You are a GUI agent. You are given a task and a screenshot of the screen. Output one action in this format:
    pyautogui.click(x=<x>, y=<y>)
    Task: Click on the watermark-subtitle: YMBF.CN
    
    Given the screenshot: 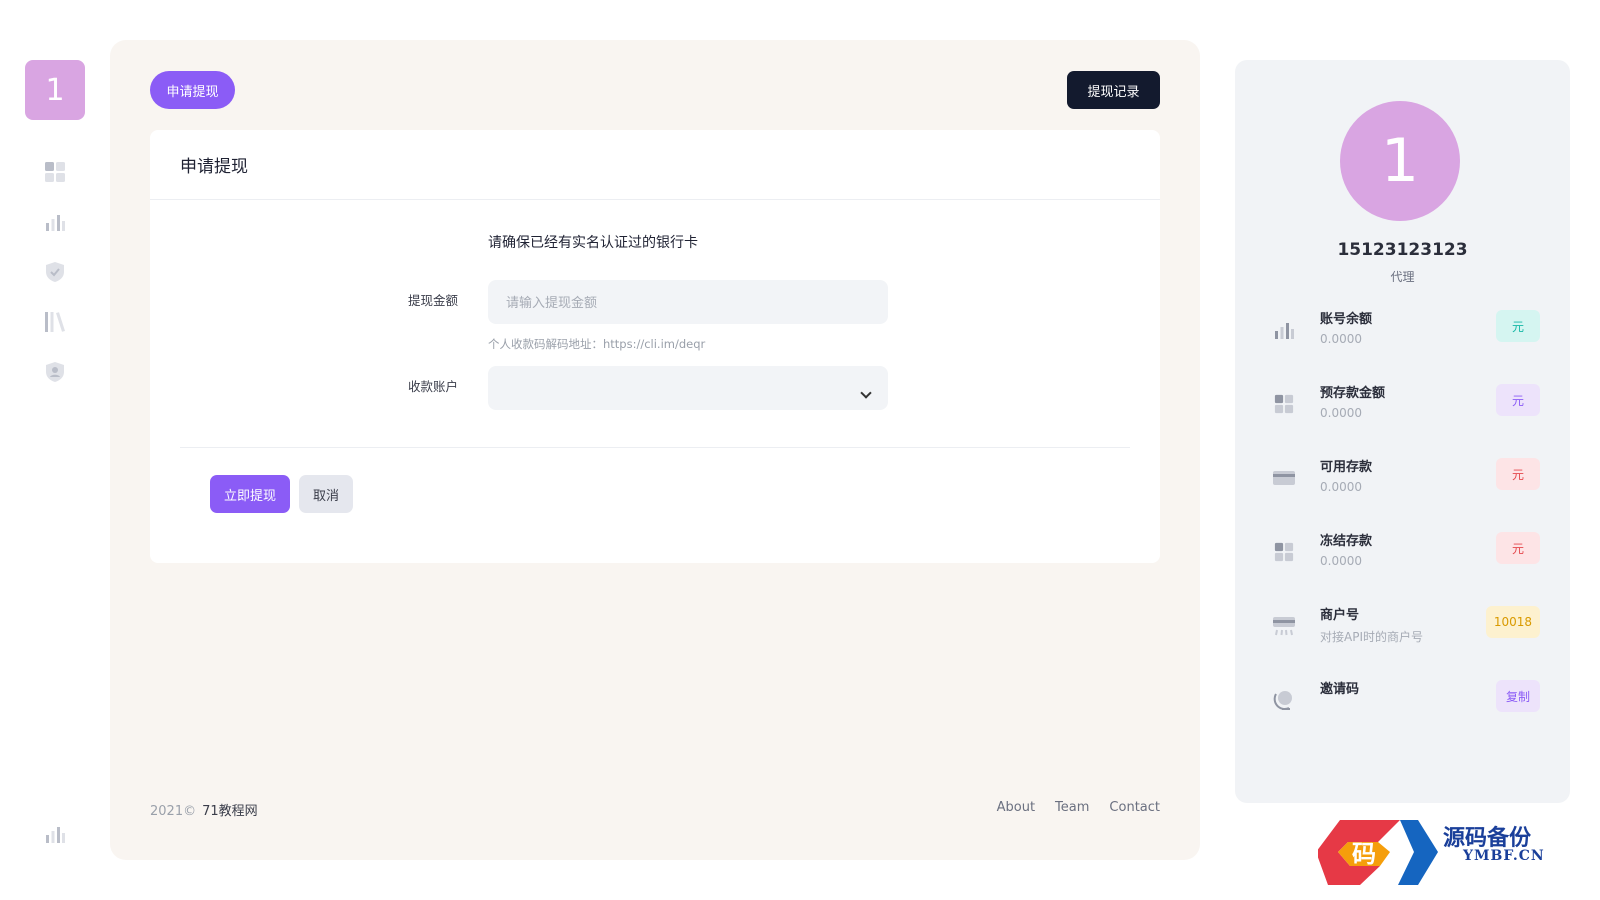 What is the action you would take?
    pyautogui.click(x=1504, y=856)
    